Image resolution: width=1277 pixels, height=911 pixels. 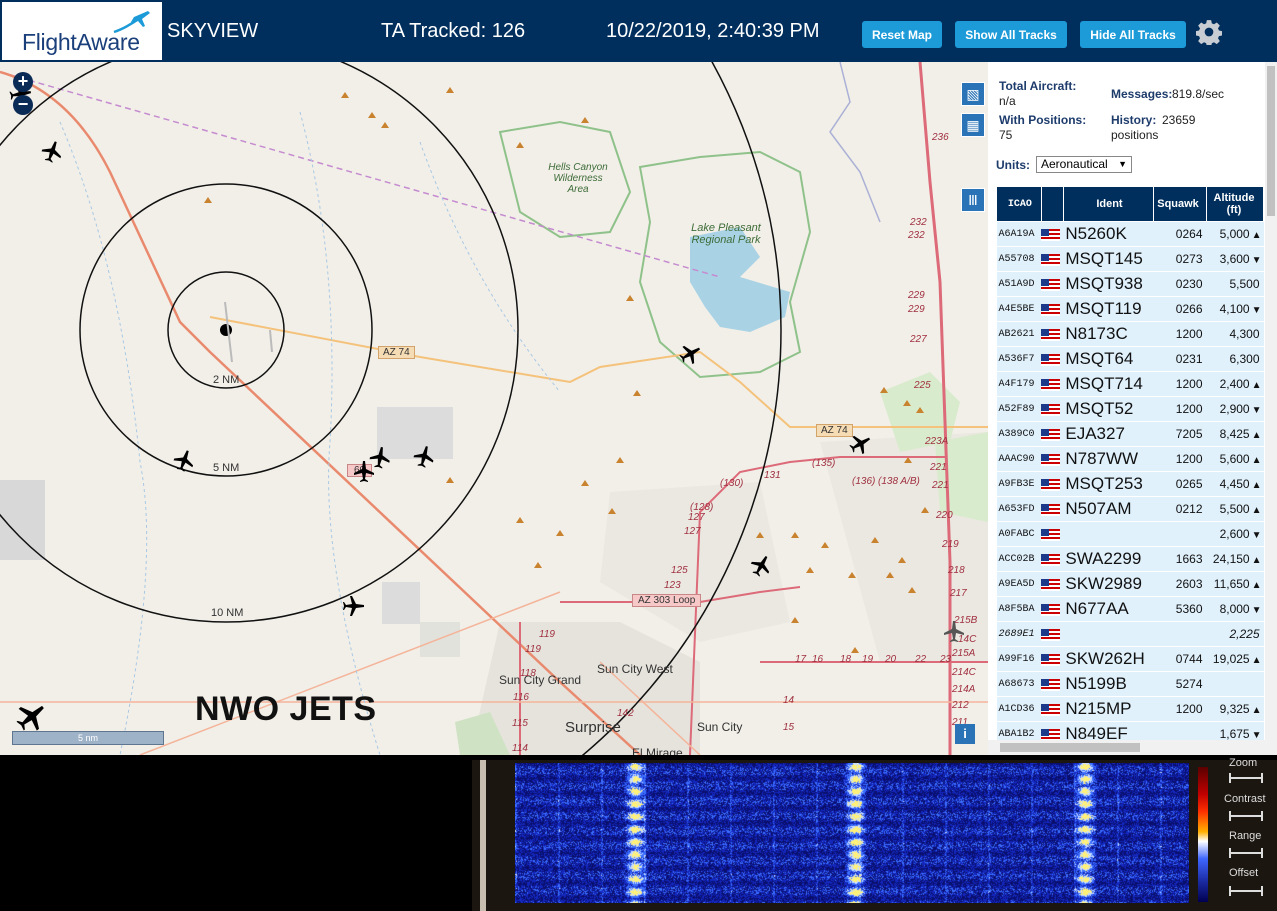 What do you see at coordinates (937, 441) in the screenshot?
I see `exit-label: 223A` at bounding box center [937, 441].